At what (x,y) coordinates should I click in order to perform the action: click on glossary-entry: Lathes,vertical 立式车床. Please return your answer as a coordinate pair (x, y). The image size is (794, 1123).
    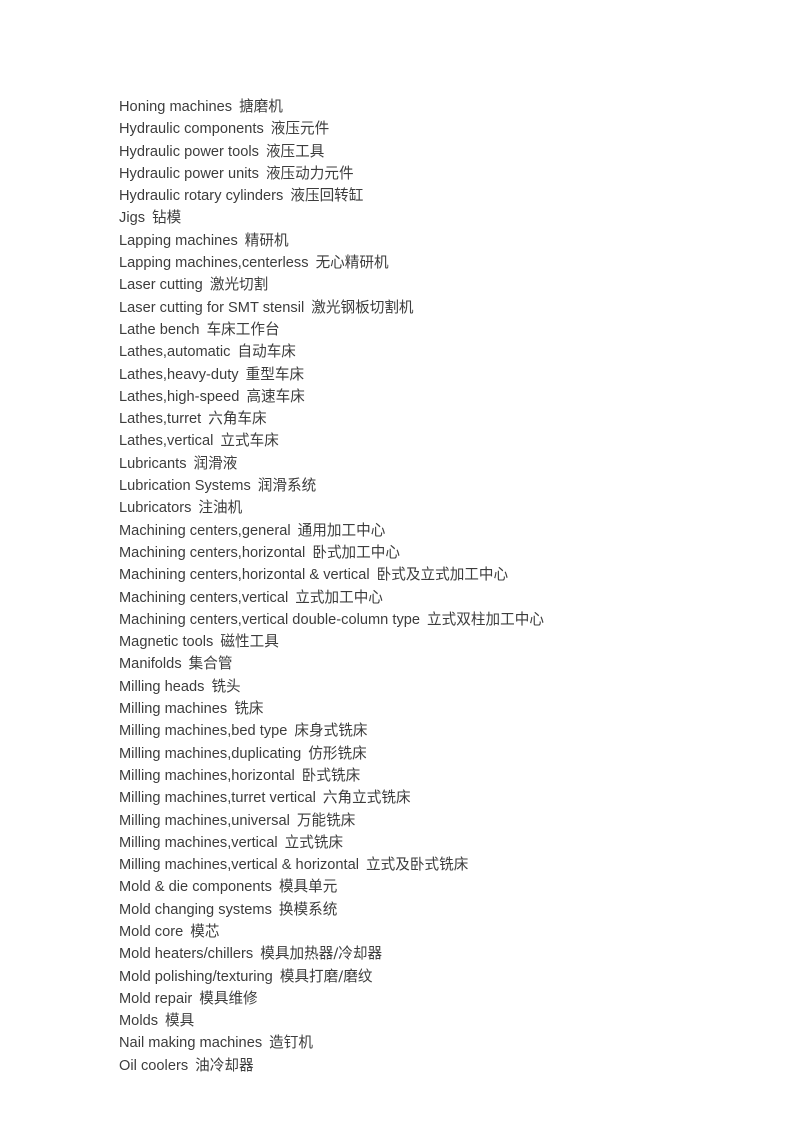
    Looking at the image, I should click on (419, 441).